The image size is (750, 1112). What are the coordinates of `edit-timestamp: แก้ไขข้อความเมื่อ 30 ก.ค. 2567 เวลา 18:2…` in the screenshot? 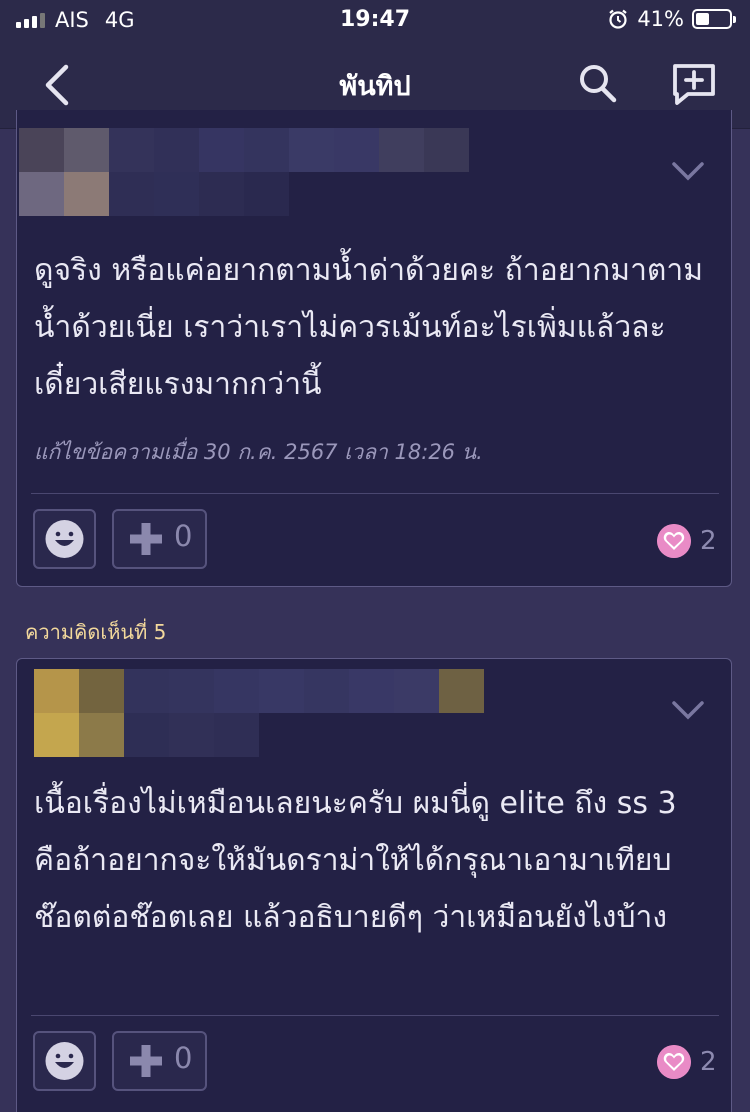 It's located at (258, 452).